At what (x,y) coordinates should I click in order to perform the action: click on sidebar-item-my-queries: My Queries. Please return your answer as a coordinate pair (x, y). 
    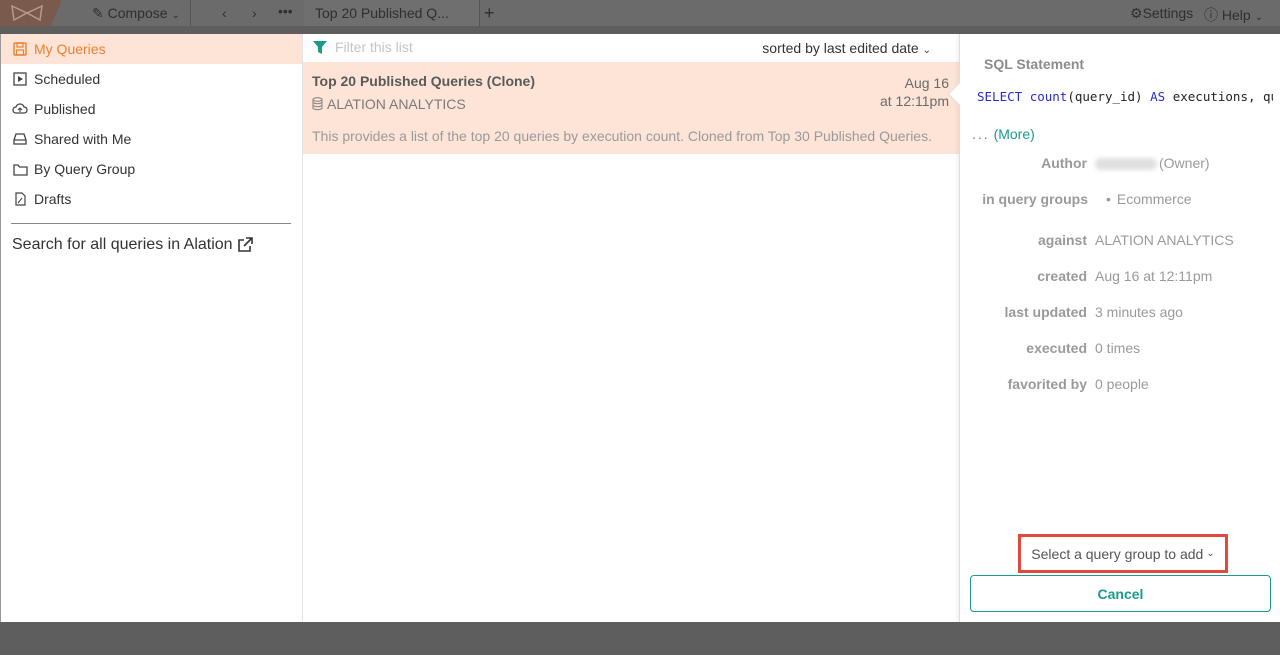
    Looking at the image, I should click on (151, 49).